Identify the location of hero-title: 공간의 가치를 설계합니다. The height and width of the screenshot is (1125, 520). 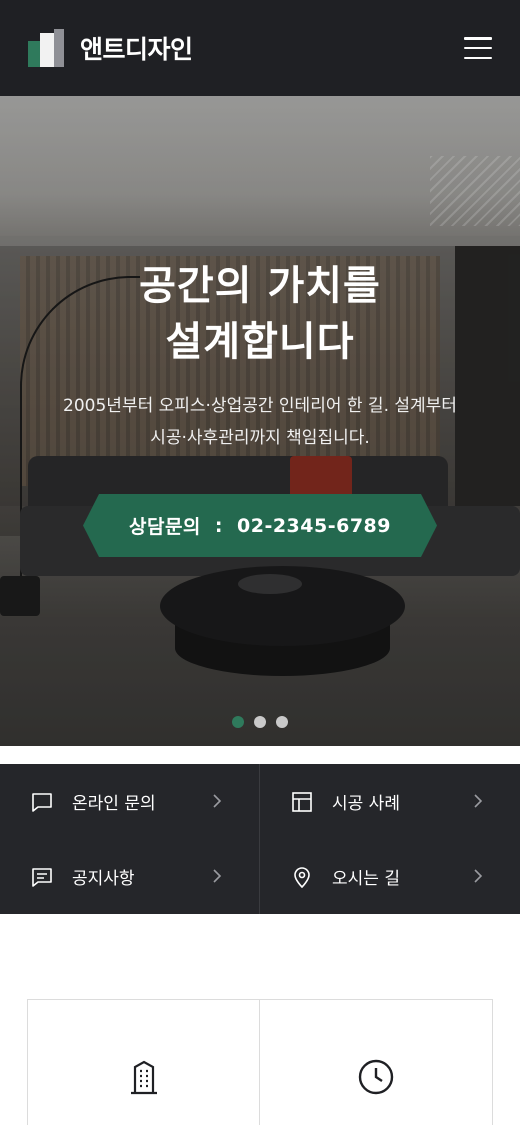
(260, 314).